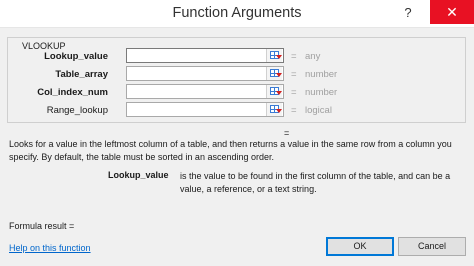  What do you see at coordinates (313, 56) in the screenshot?
I see `arg-type-hint: any` at bounding box center [313, 56].